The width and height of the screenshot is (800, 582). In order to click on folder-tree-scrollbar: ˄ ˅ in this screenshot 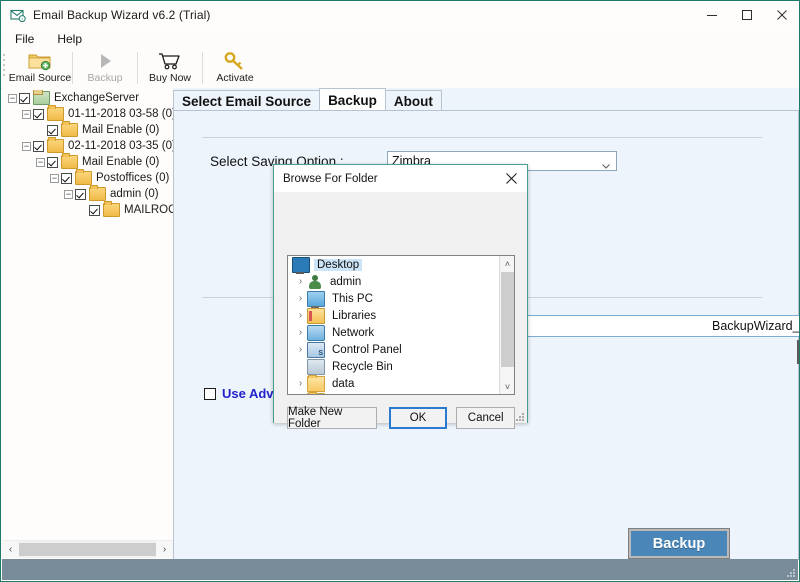, I will do `click(506, 325)`.